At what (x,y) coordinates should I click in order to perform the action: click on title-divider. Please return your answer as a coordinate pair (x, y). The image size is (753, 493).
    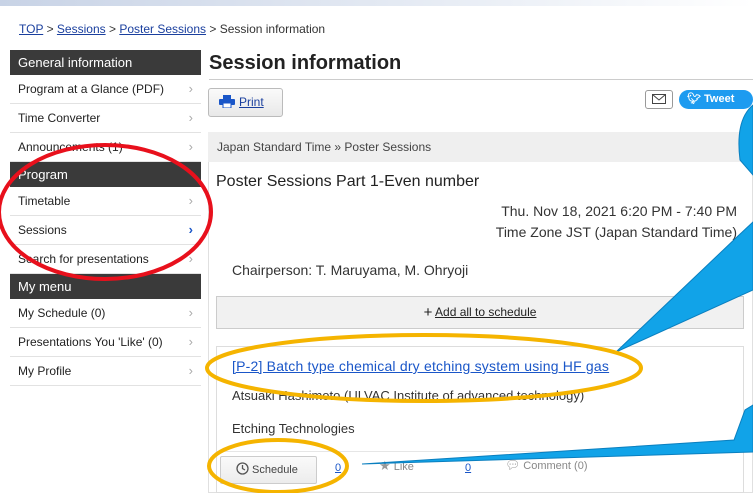
    Looking at the image, I should click on (481, 79).